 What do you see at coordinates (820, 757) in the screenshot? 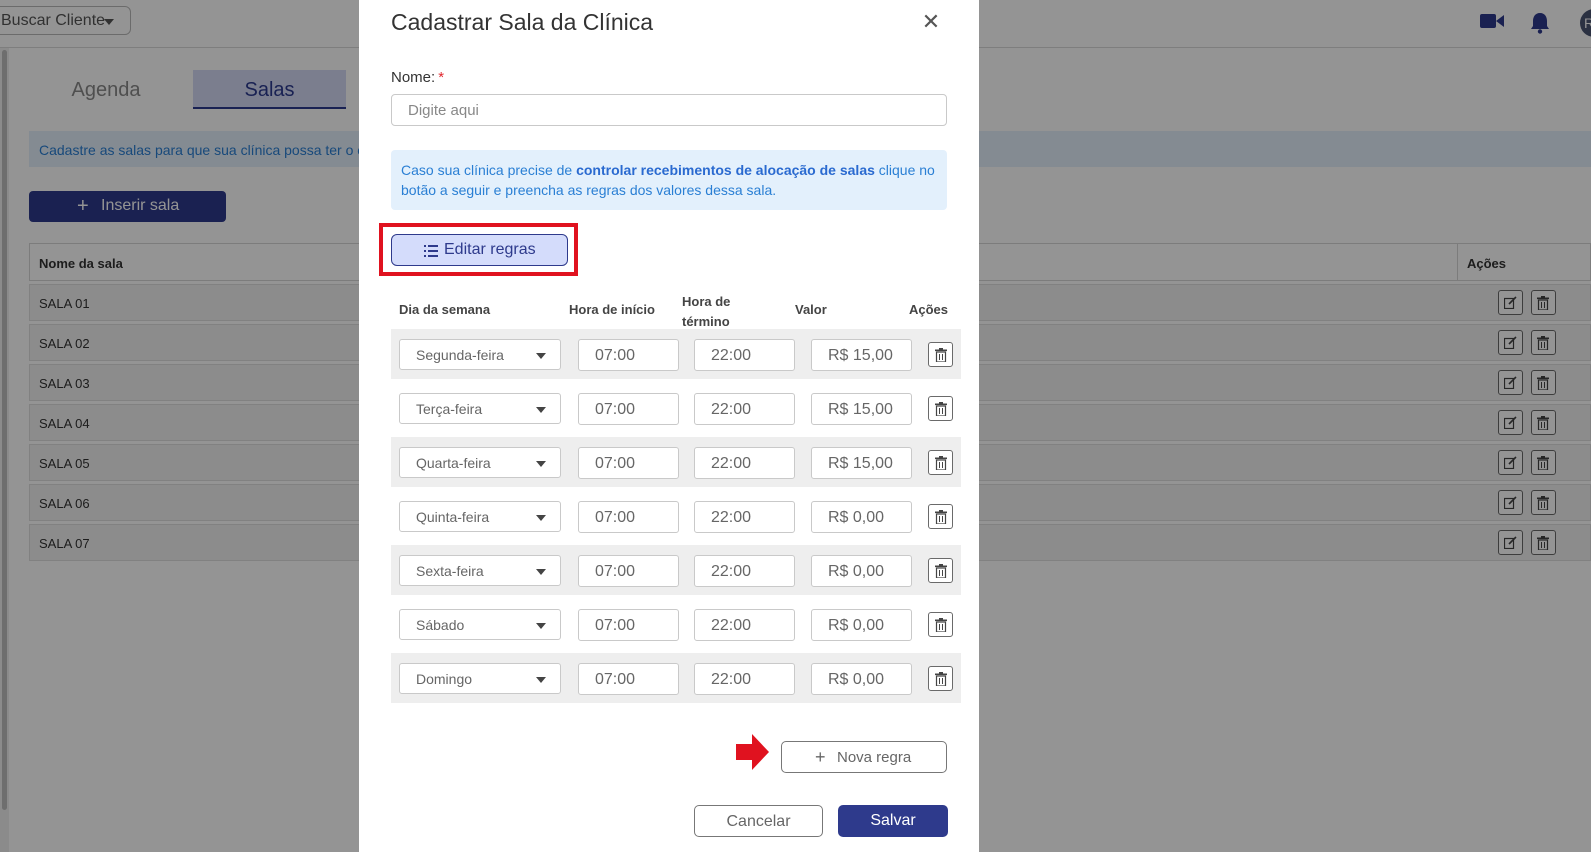
I see `plus-icon: +` at bounding box center [820, 757].